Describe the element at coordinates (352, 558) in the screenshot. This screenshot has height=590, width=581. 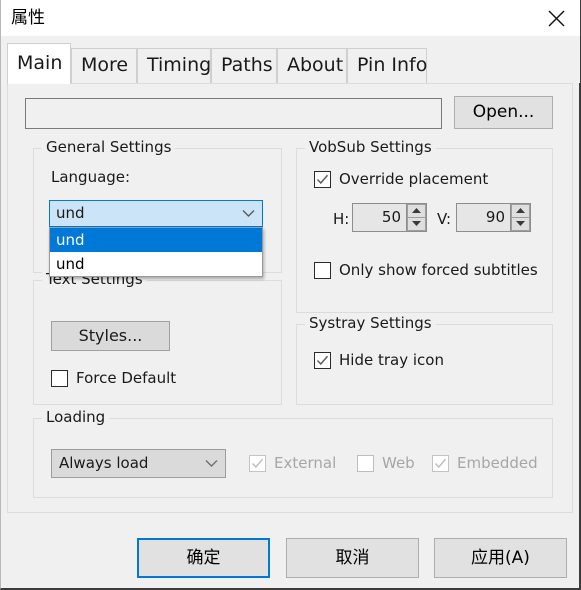
I see `cancel-button: 取消` at that location.